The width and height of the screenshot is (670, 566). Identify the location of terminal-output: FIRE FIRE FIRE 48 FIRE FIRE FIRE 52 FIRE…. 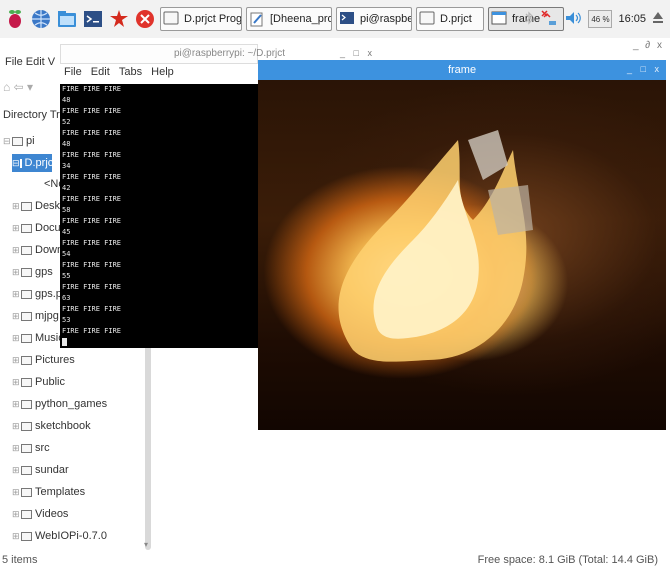
(159, 216).